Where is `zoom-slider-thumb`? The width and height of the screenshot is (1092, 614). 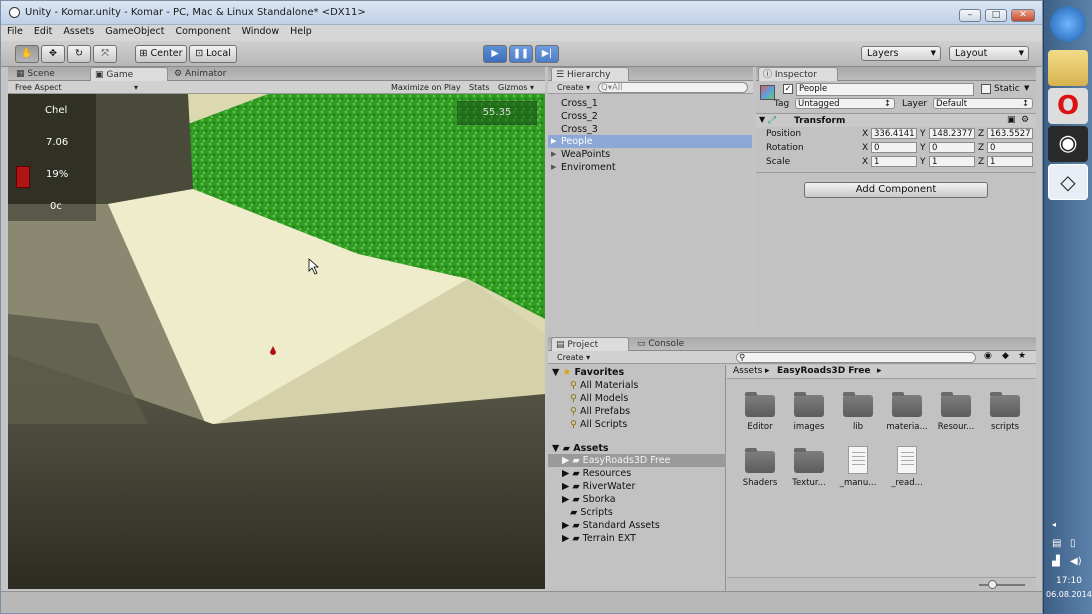
zoom-slider-thumb is located at coordinates (992, 584).